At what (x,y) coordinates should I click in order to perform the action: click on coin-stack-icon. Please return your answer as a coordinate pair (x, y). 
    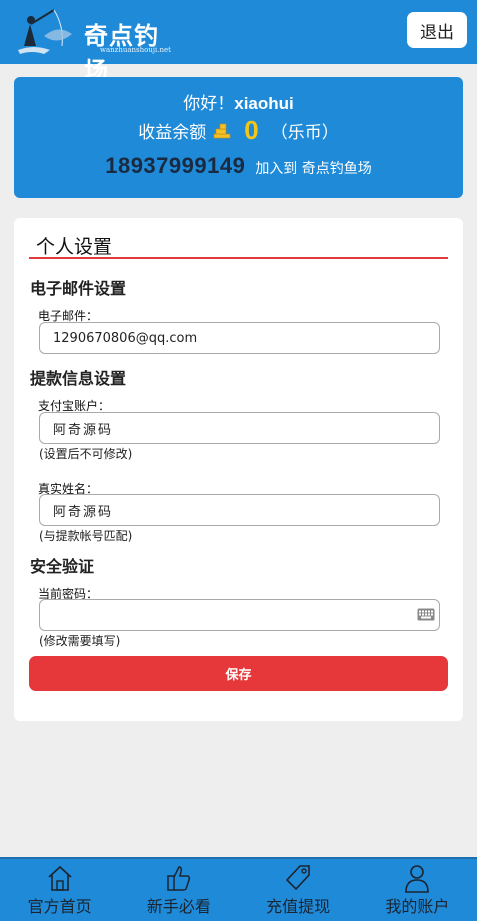
    Looking at the image, I should click on (222, 130).